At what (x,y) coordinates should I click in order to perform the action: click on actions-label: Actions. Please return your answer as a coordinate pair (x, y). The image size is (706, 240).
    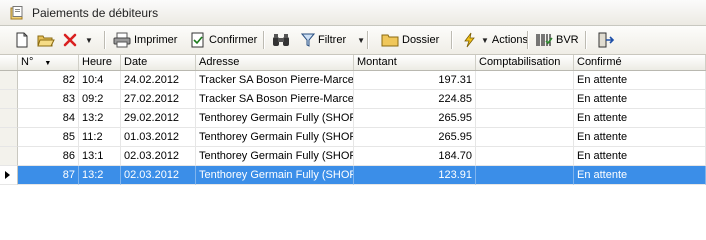
    Looking at the image, I should click on (509, 40).